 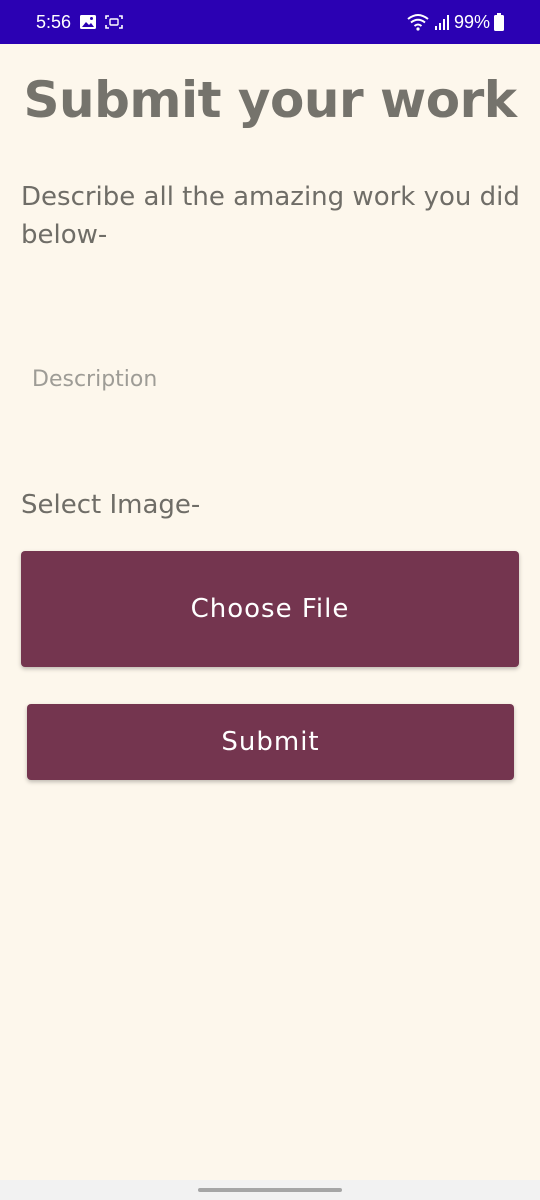 What do you see at coordinates (88, 22) in the screenshot?
I see `image-icon` at bounding box center [88, 22].